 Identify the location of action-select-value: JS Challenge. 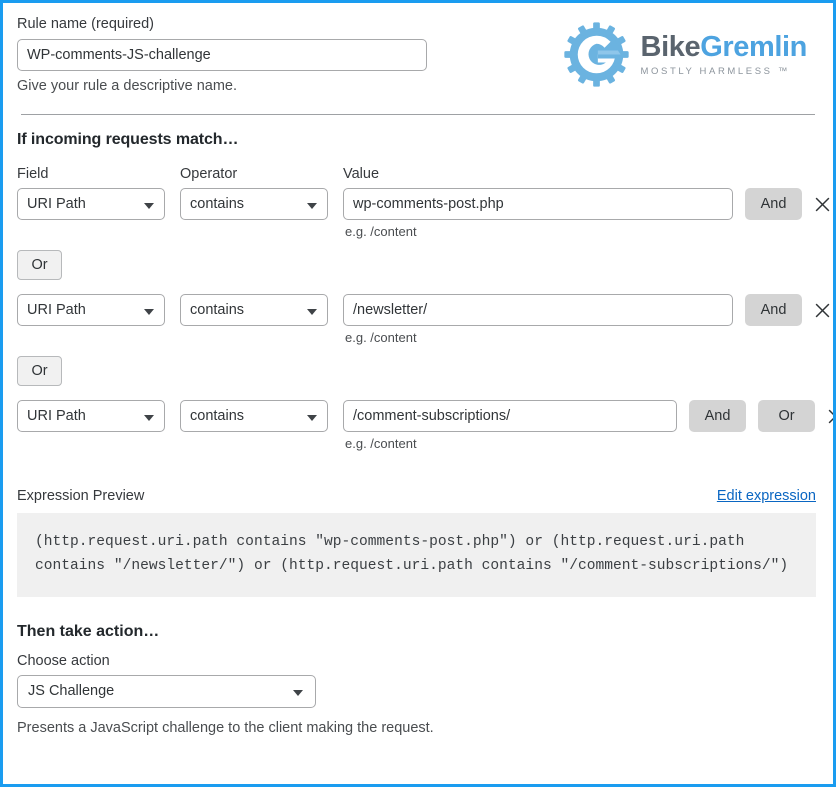
(71, 691).